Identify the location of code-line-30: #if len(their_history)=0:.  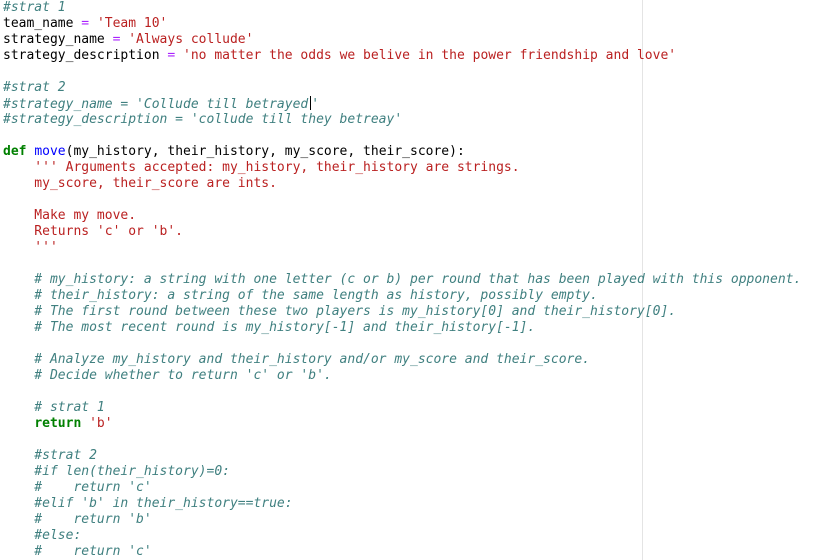
(116, 472).